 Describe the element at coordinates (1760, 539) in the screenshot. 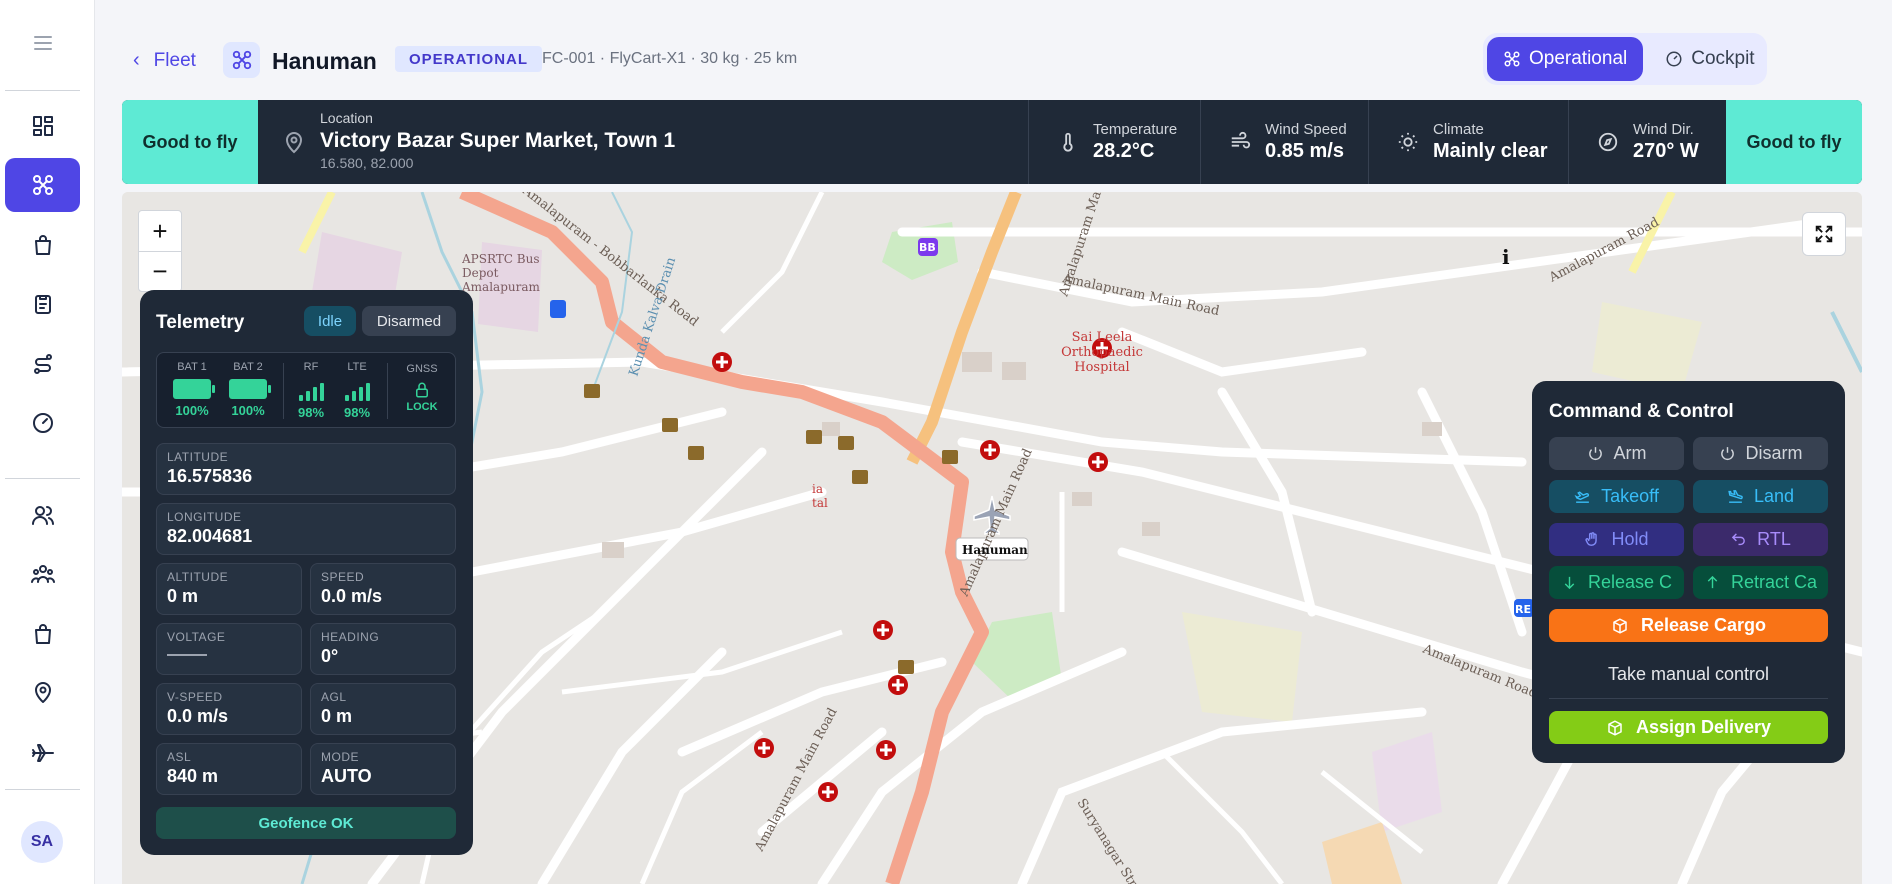

I see `rtl-button: RTL` at that location.